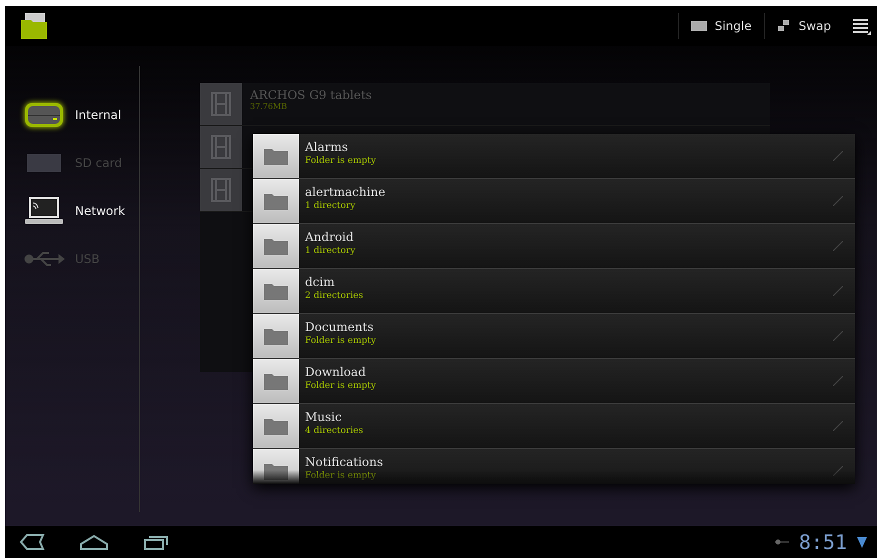 The height and width of the screenshot is (558, 877). What do you see at coordinates (554, 246) in the screenshot?
I see `folder-row: Android 1 directory` at bounding box center [554, 246].